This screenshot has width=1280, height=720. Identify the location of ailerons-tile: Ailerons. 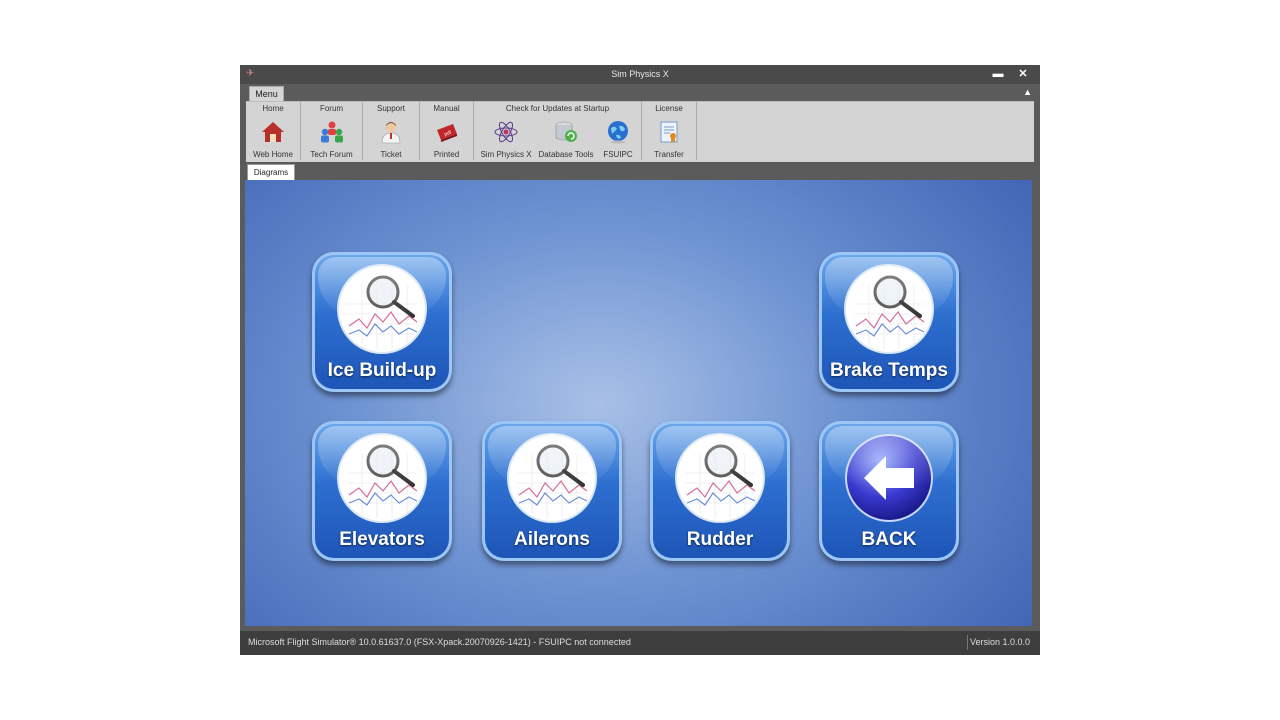
(552, 491).